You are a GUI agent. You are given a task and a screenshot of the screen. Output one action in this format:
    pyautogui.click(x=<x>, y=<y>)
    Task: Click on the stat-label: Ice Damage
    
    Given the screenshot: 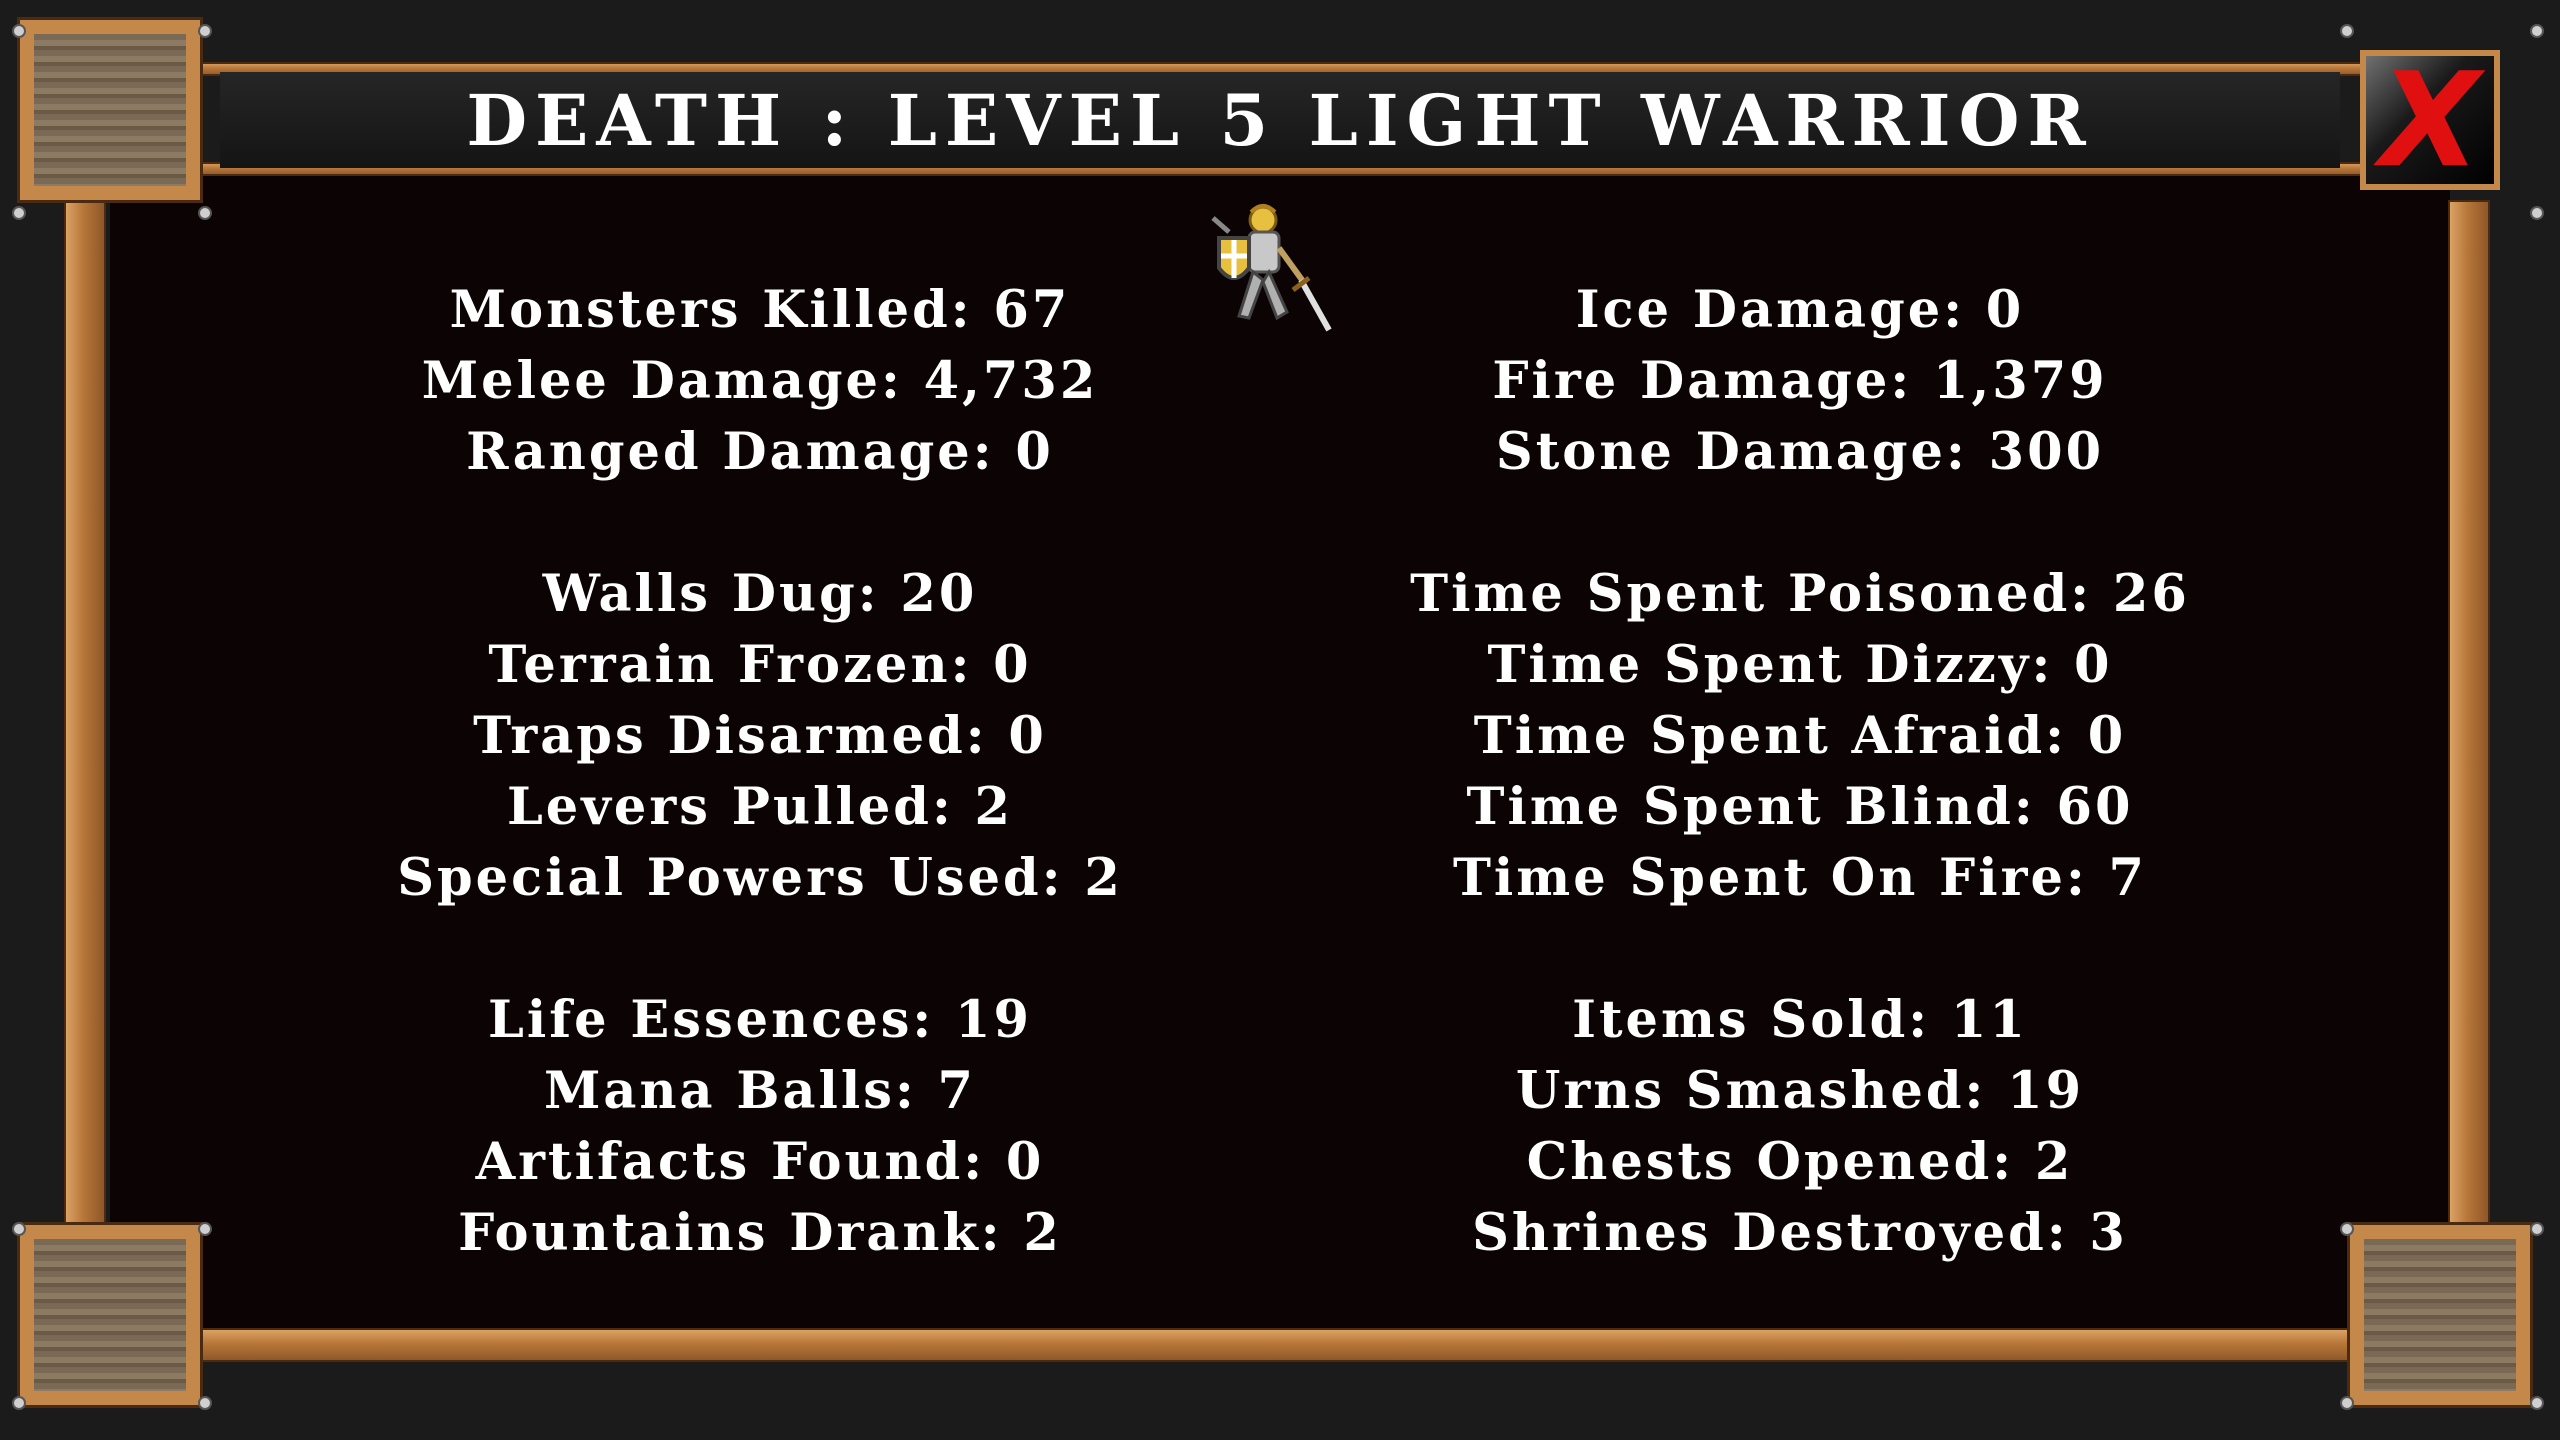 What is the action you would take?
    pyautogui.click(x=1759, y=310)
    